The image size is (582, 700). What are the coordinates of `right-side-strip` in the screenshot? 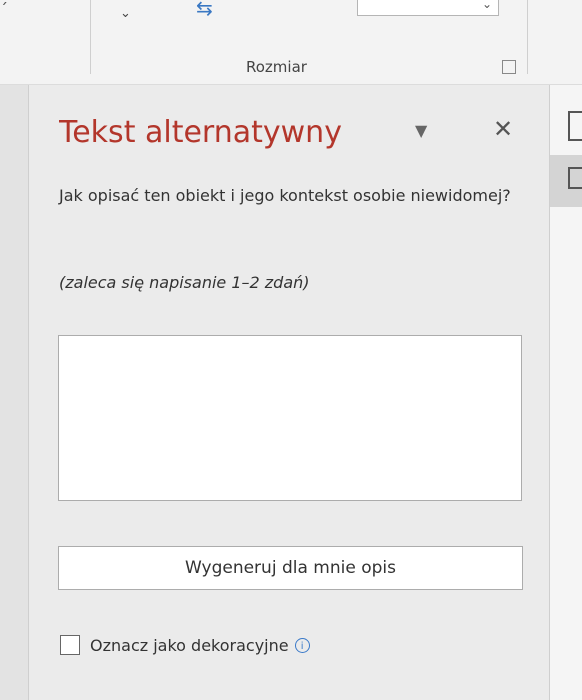 It's located at (565, 392).